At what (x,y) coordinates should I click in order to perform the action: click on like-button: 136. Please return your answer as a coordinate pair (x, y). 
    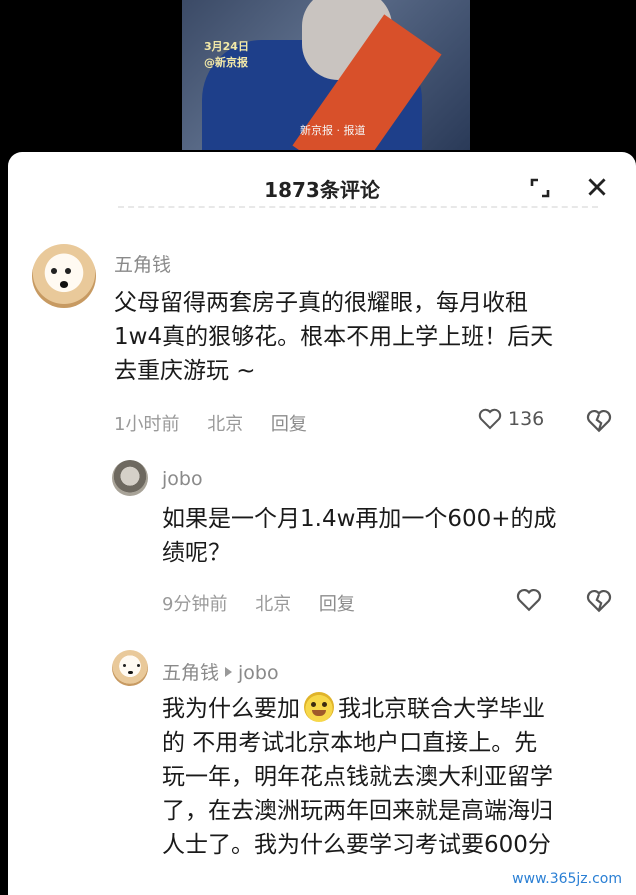
    Looking at the image, I should click on (511, 419).